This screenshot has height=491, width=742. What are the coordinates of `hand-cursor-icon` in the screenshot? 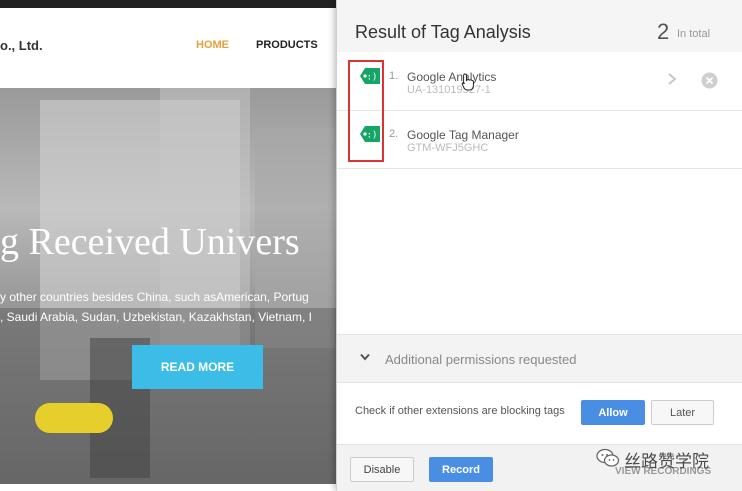 It's located at (467, 82).